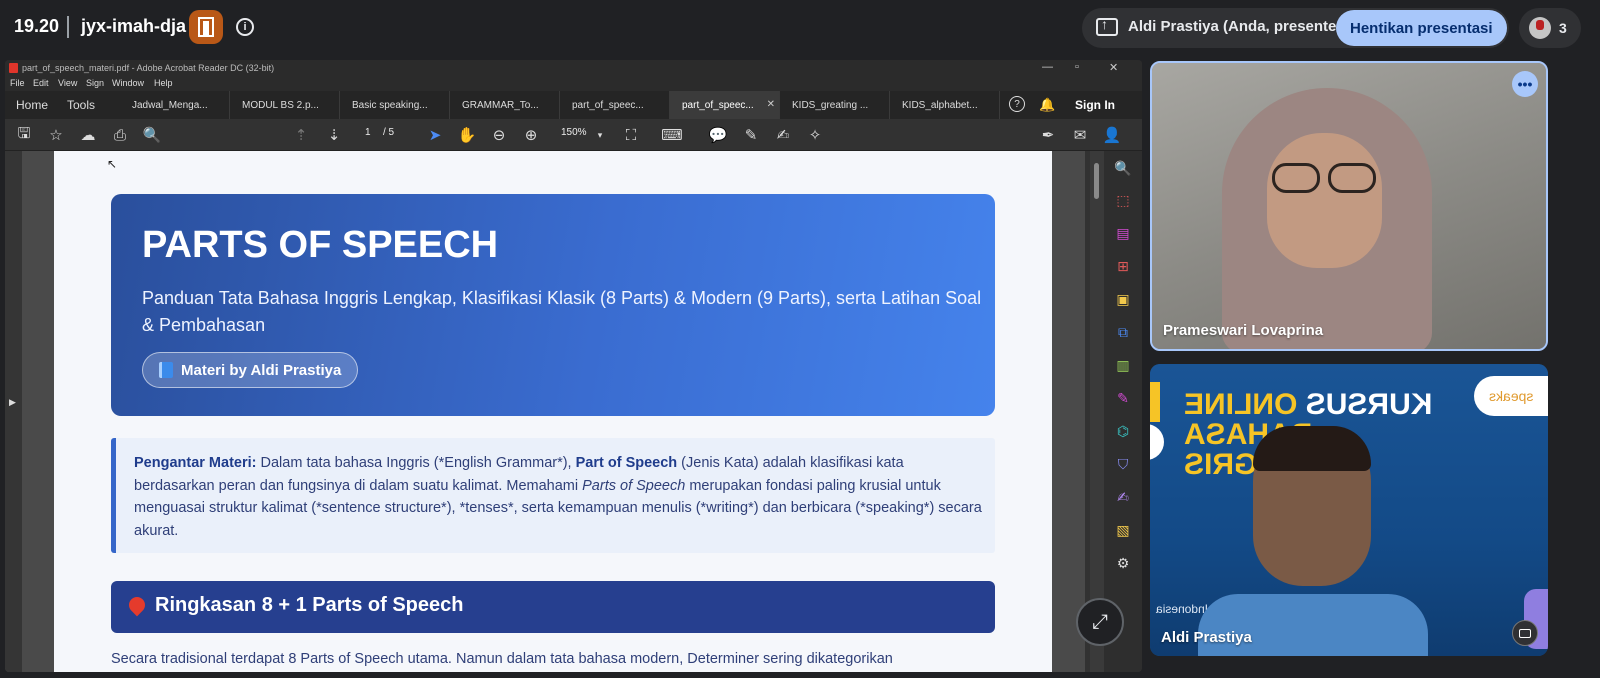 The image size is (1600, 678). I want to click on section-title-text: Ringkasan 8 + 1 Parts of Speech, so click(309, 605).